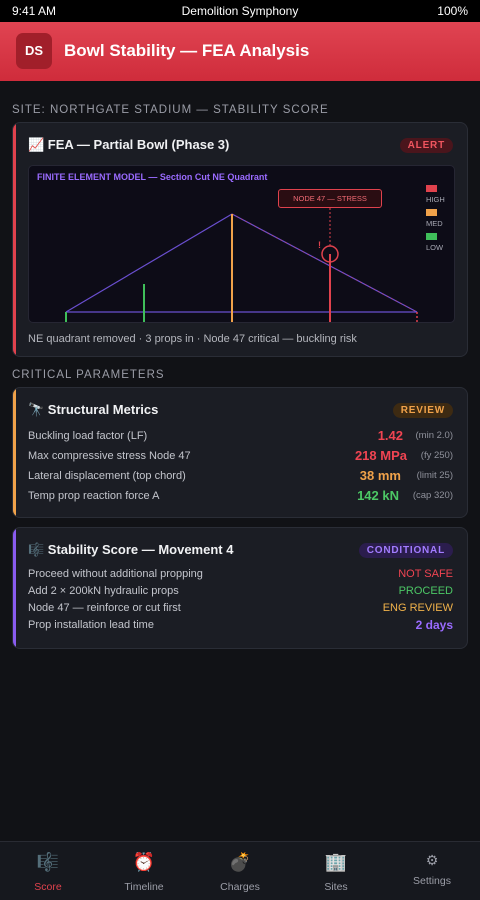  I want to click on page-title: Bowl Stability — FEA Analysis, so click(187, 50).